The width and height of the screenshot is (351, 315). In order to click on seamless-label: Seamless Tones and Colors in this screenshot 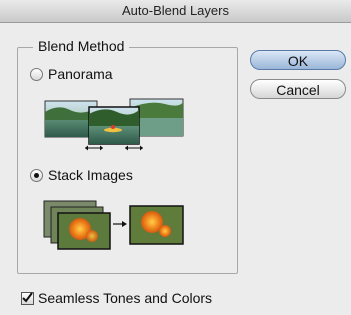, I will do `click(125, 298)`.